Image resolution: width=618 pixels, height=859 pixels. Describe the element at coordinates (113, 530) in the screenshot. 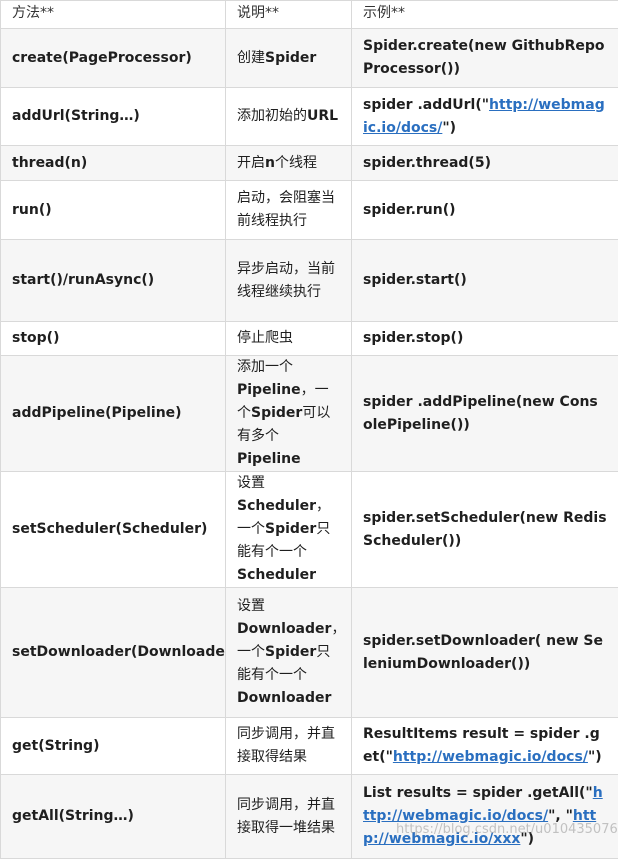

I see `method-cell: setScheduler(Scheduler)` at that location.